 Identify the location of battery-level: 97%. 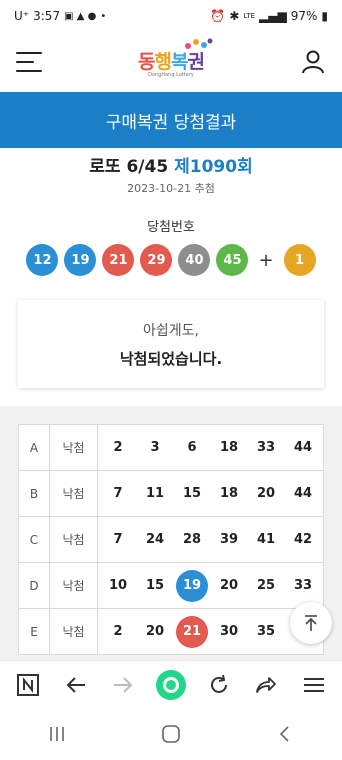
(304, 16).